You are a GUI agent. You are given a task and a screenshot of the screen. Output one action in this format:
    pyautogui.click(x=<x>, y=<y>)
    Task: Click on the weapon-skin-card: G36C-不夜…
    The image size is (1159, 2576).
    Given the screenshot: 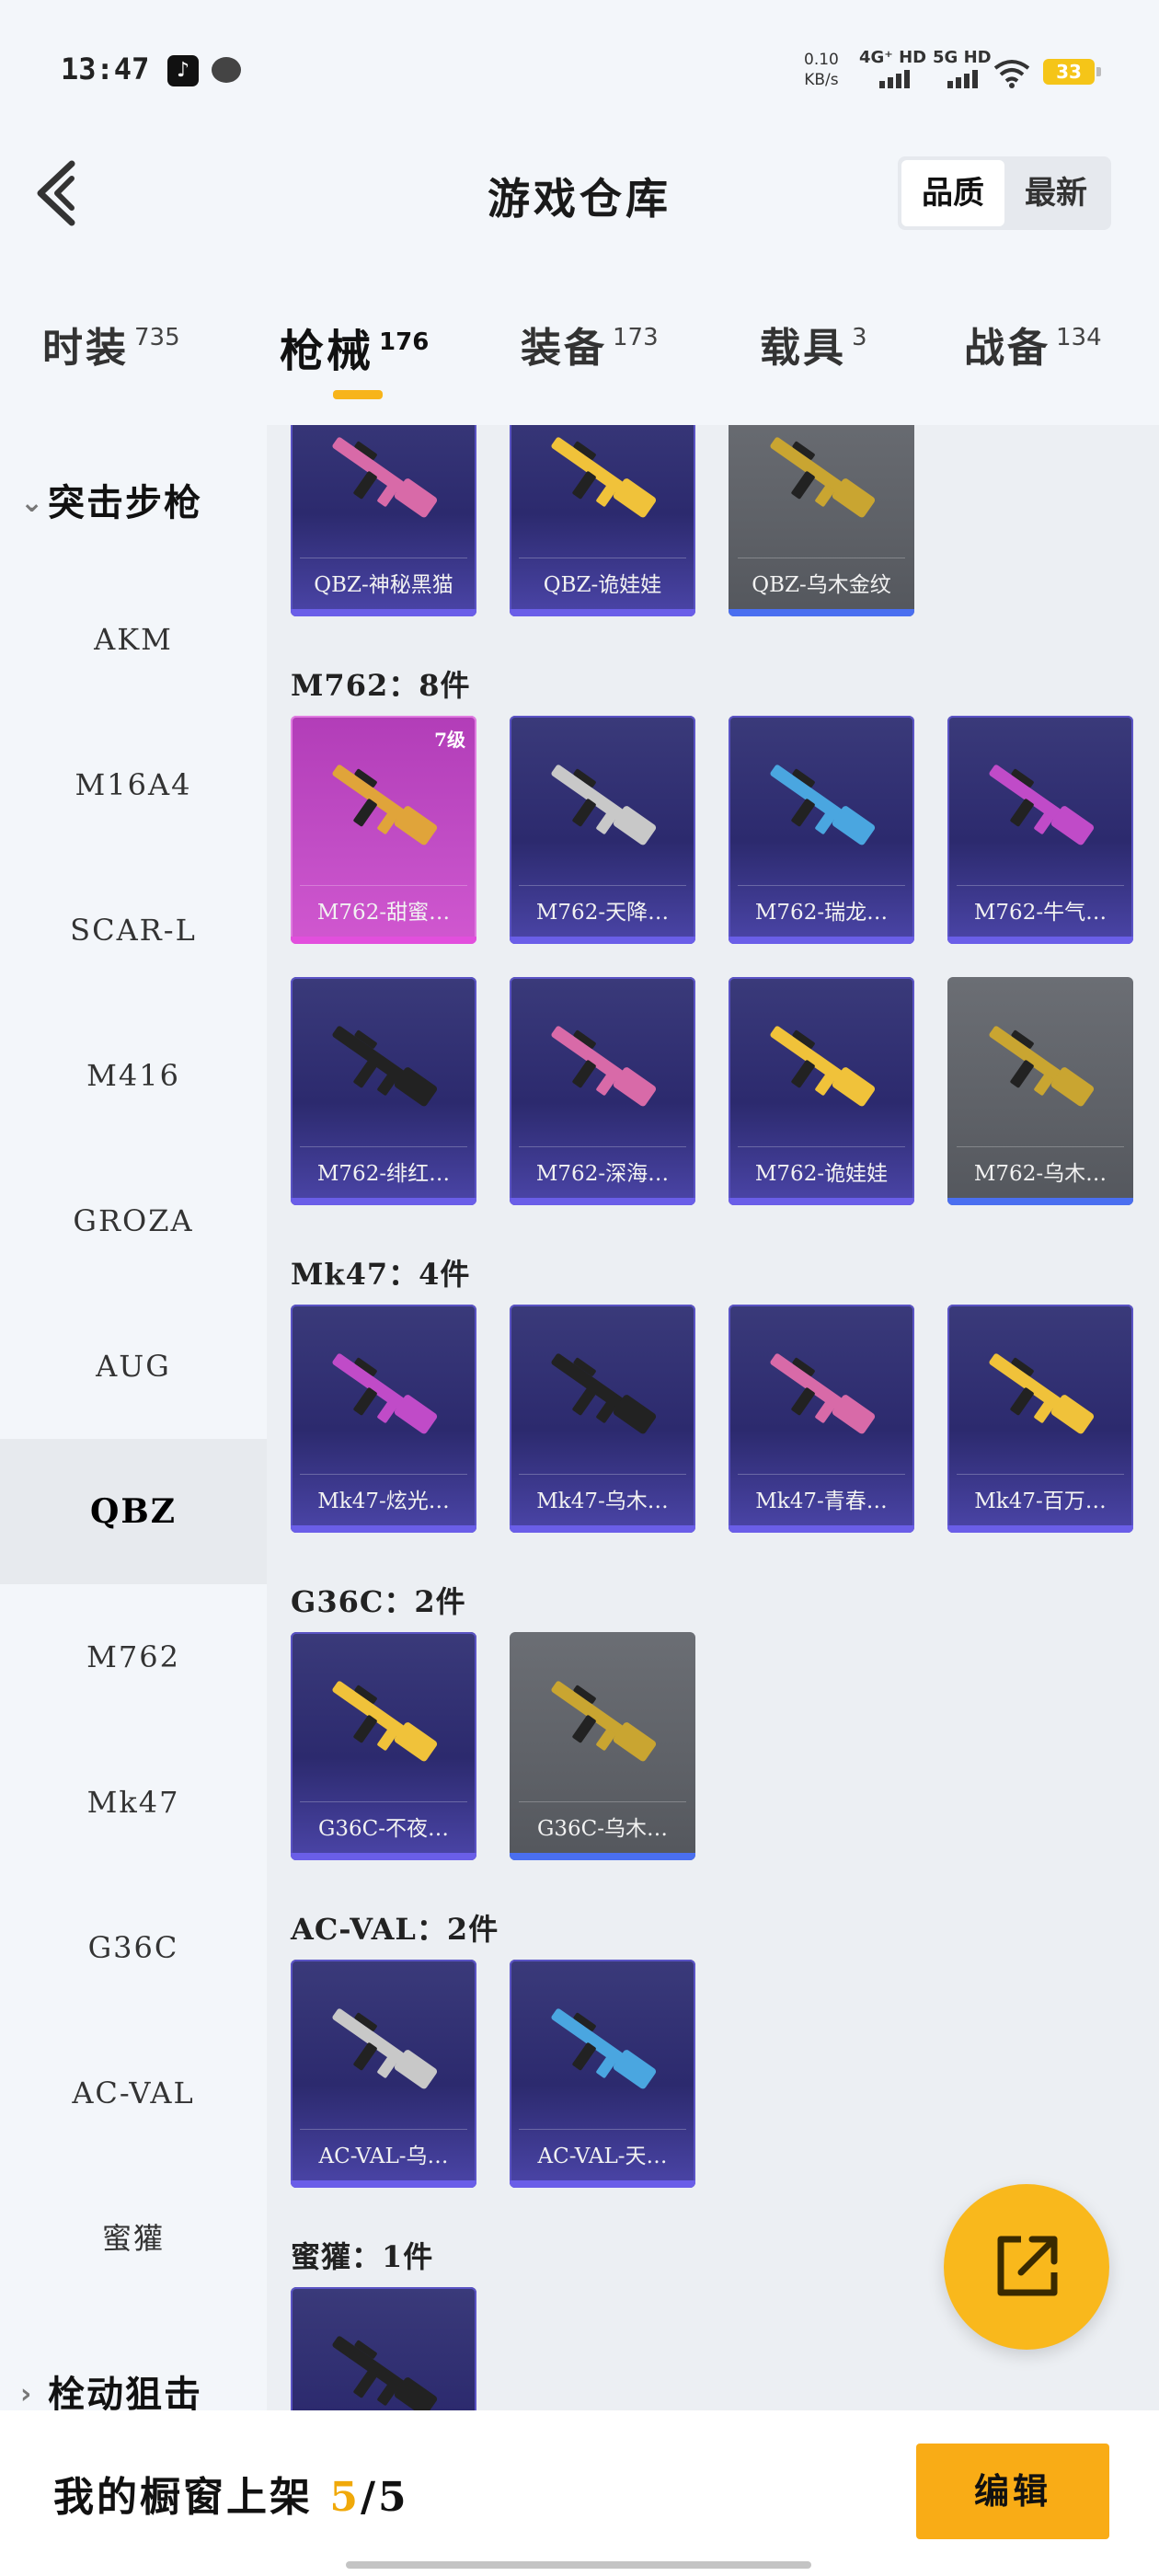 What is the action you would take?
    pyautogui.click(x=383, y=1746)
    